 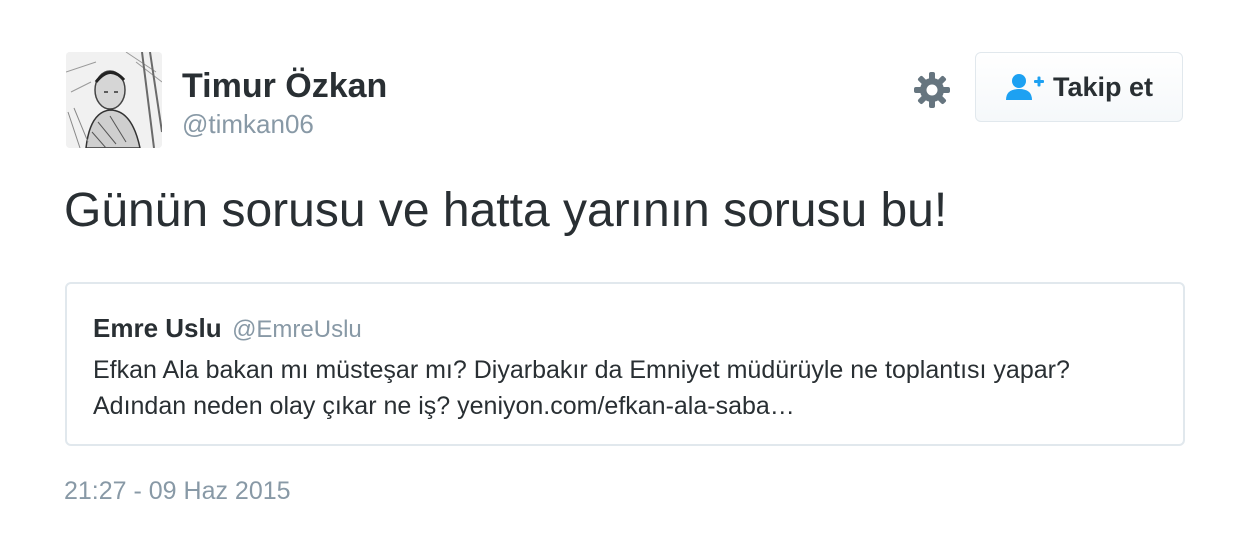 I want to click on quoted-tweet-header: Emre Uslu @EmreUslu, so click(x=227, y=330).